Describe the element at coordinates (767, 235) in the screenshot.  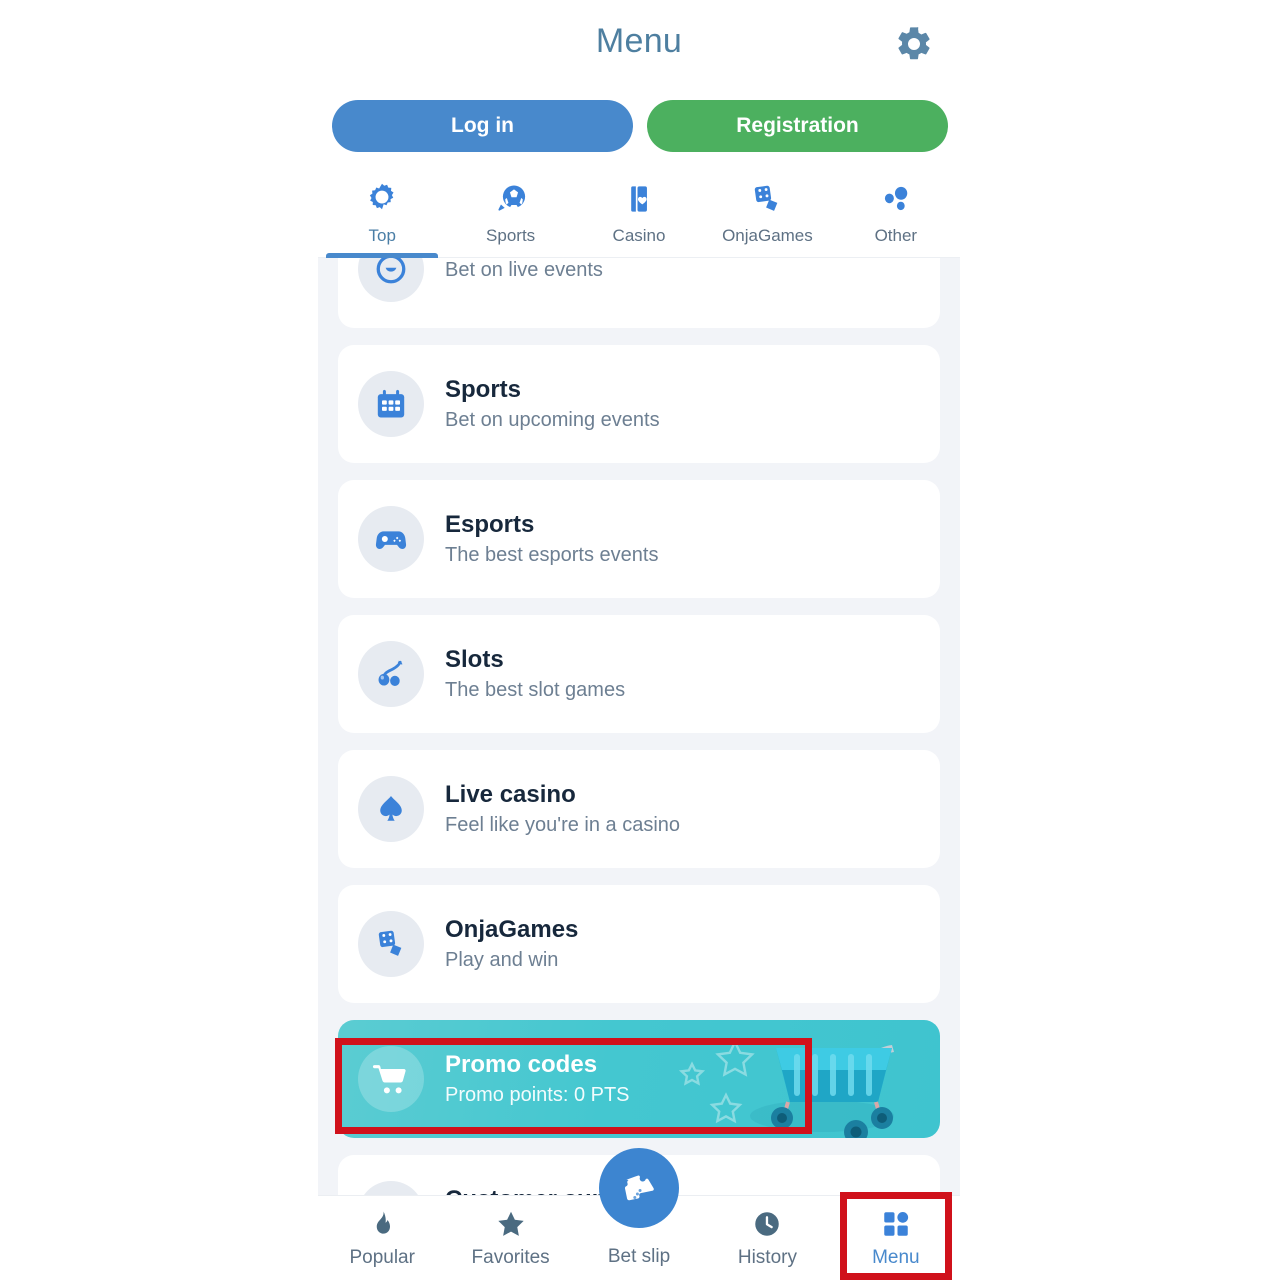
I see `tab-label: OnjaGames` at that location.